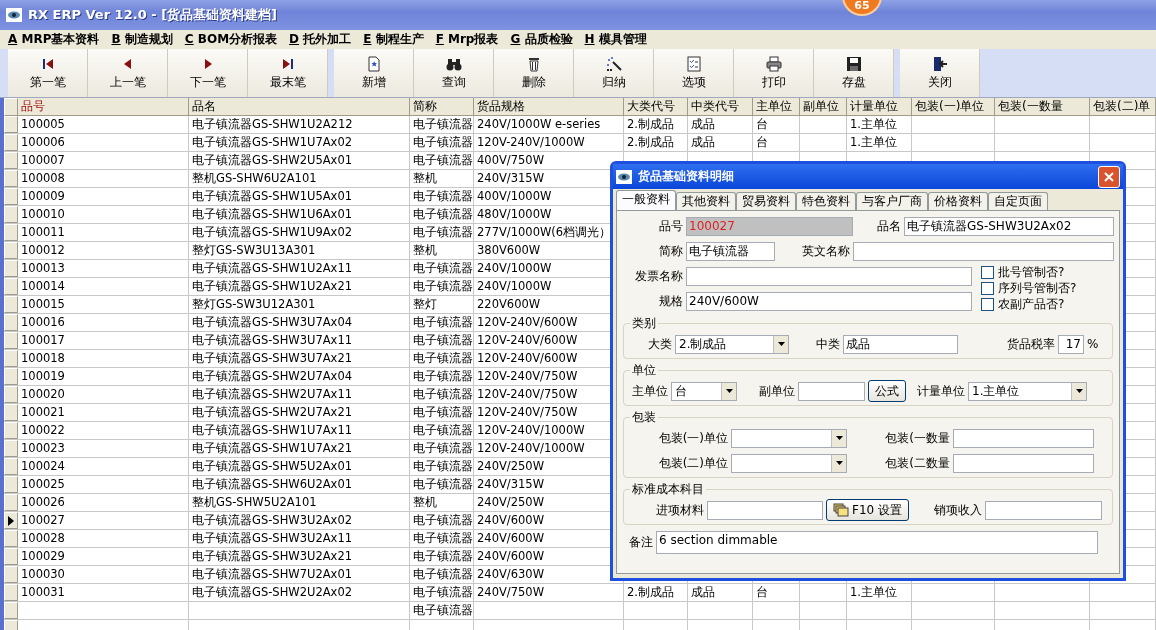 The height and width of the screenshot is (630, 1156). What do you see at coordinates (103, 107) in the screenshot?
I see `column-header: 品号` at bounding box center [103, 107].